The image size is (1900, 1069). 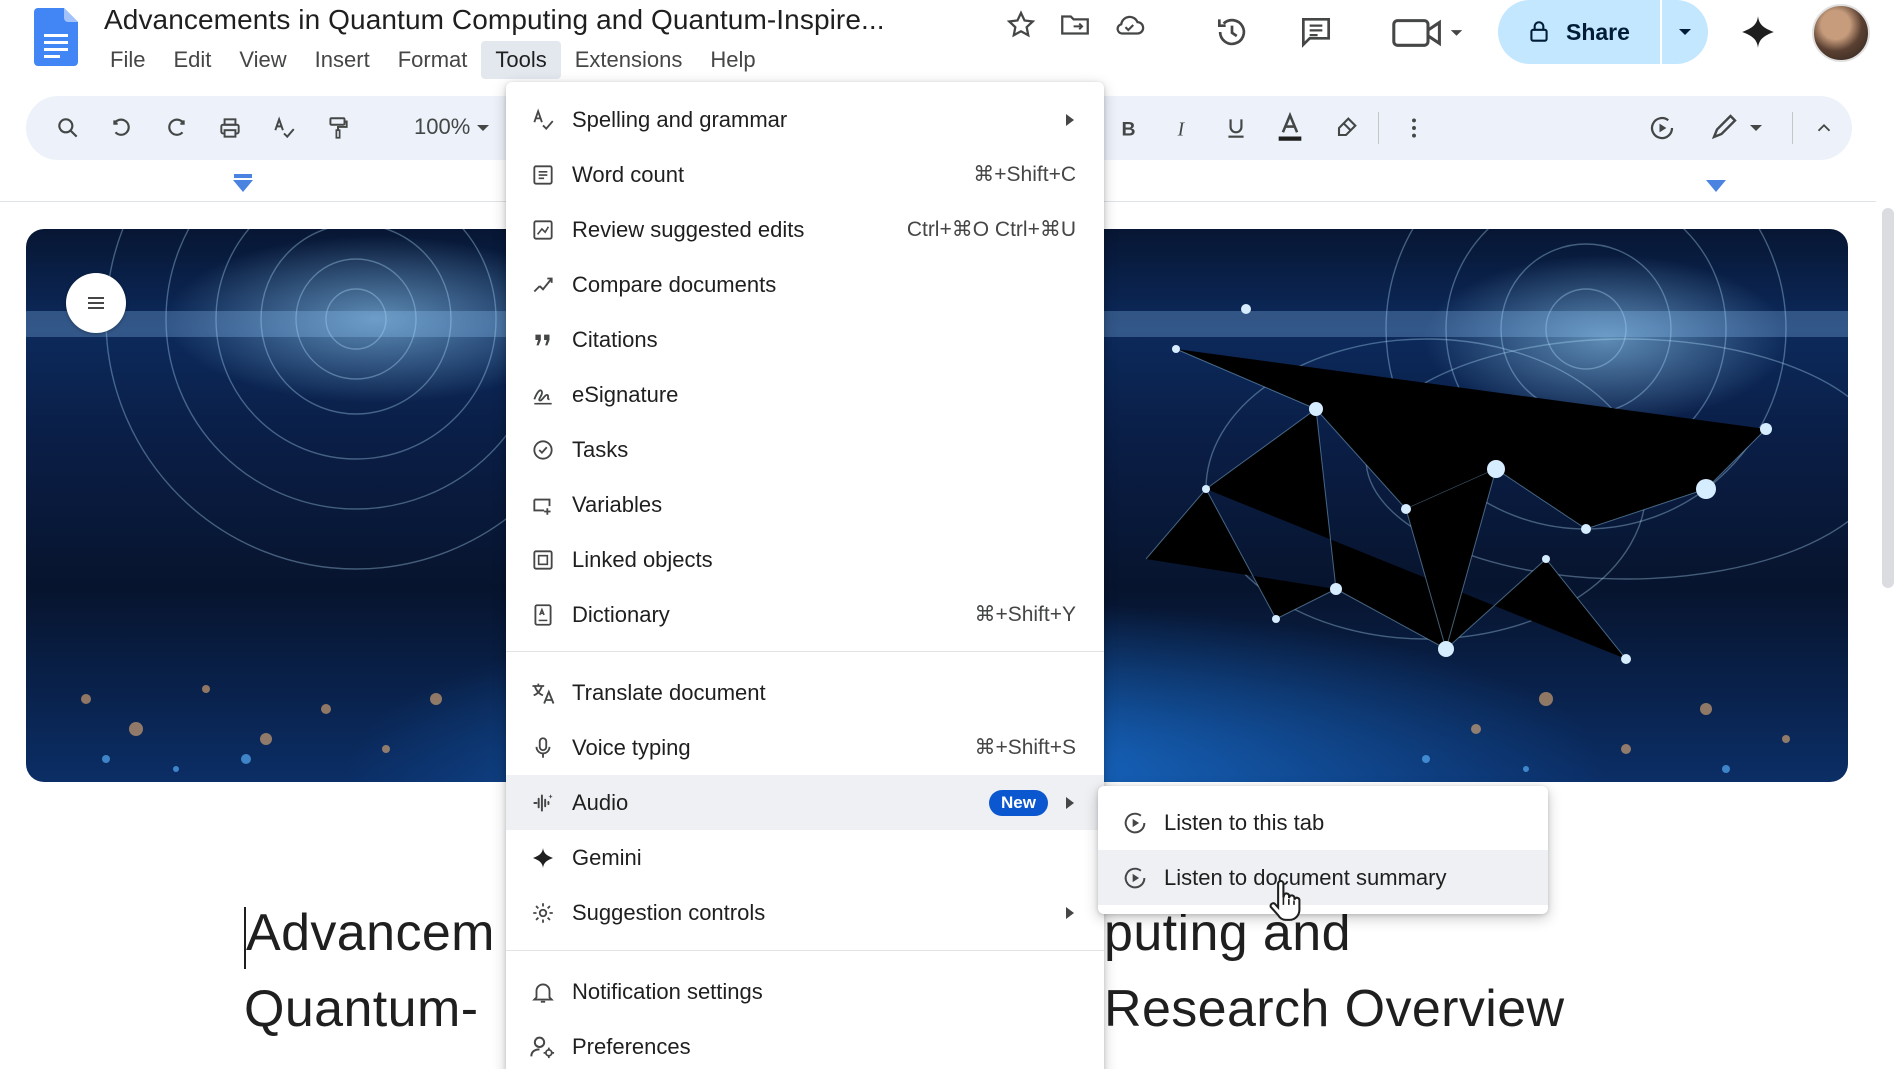 I want to click on menu-item-voice-typing: Voice typing ⌘+Shift+S, so click(x=805, y=747).